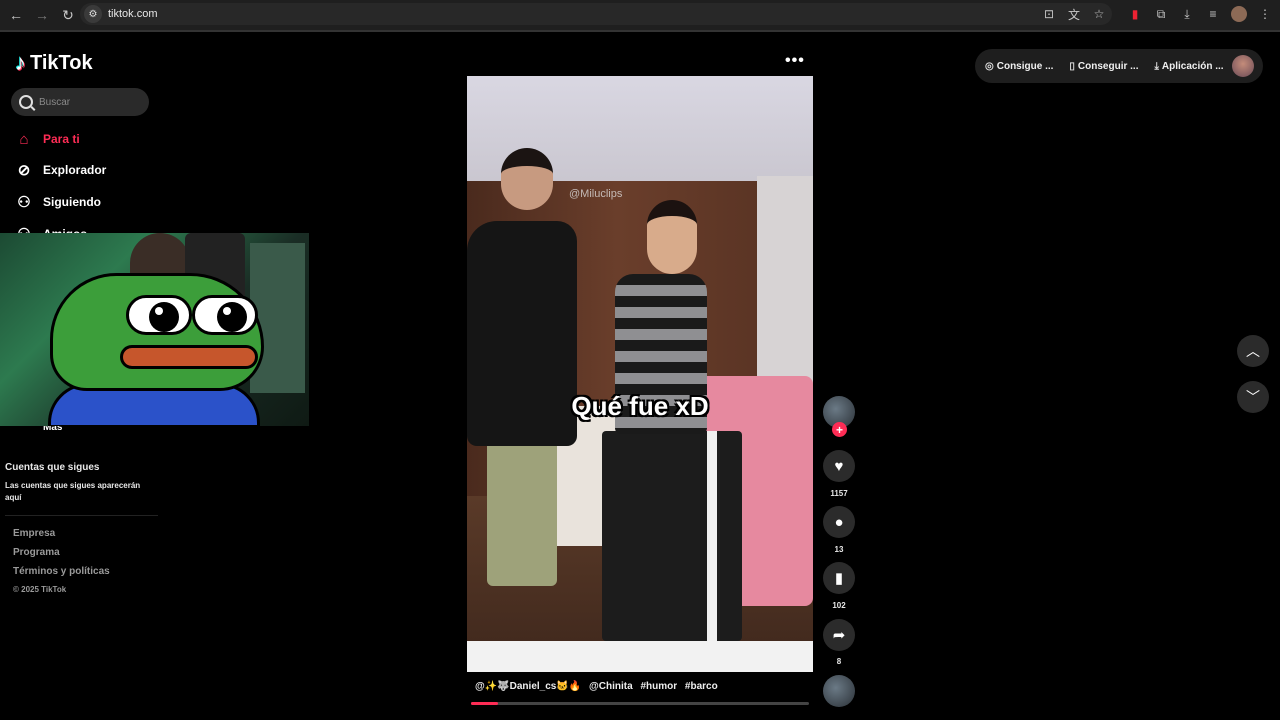 The width and height of the screenshot is (1280, 720). Describe the element at coordinates (596, 194) in the screenshot. I see `video-watermark: @Miluclips` at that location.